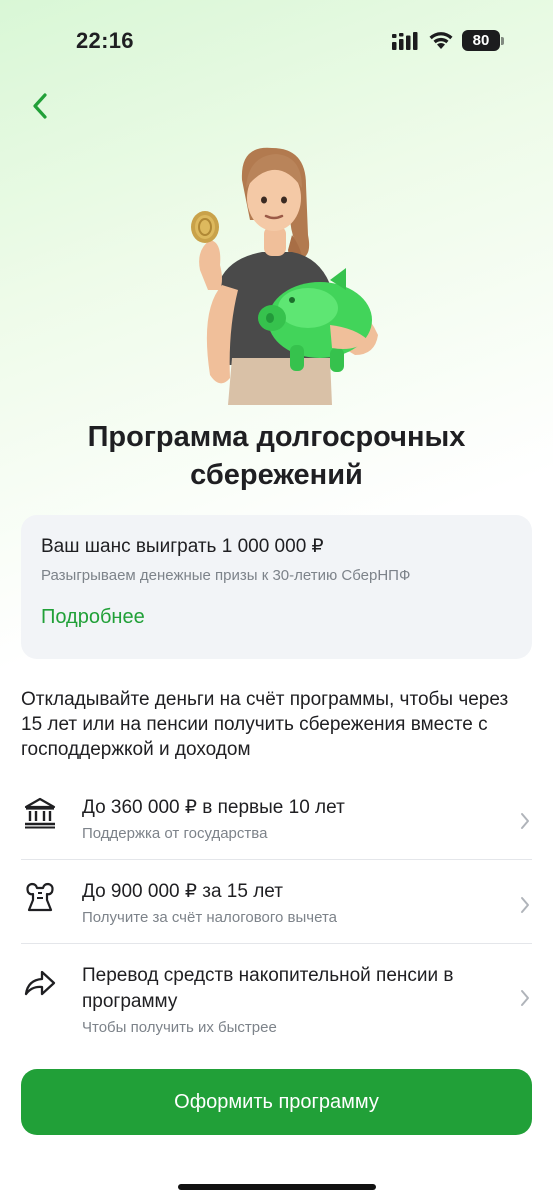 The image size is (553, 1200). I want to click on battery-icon: 80, so click(481, 40).